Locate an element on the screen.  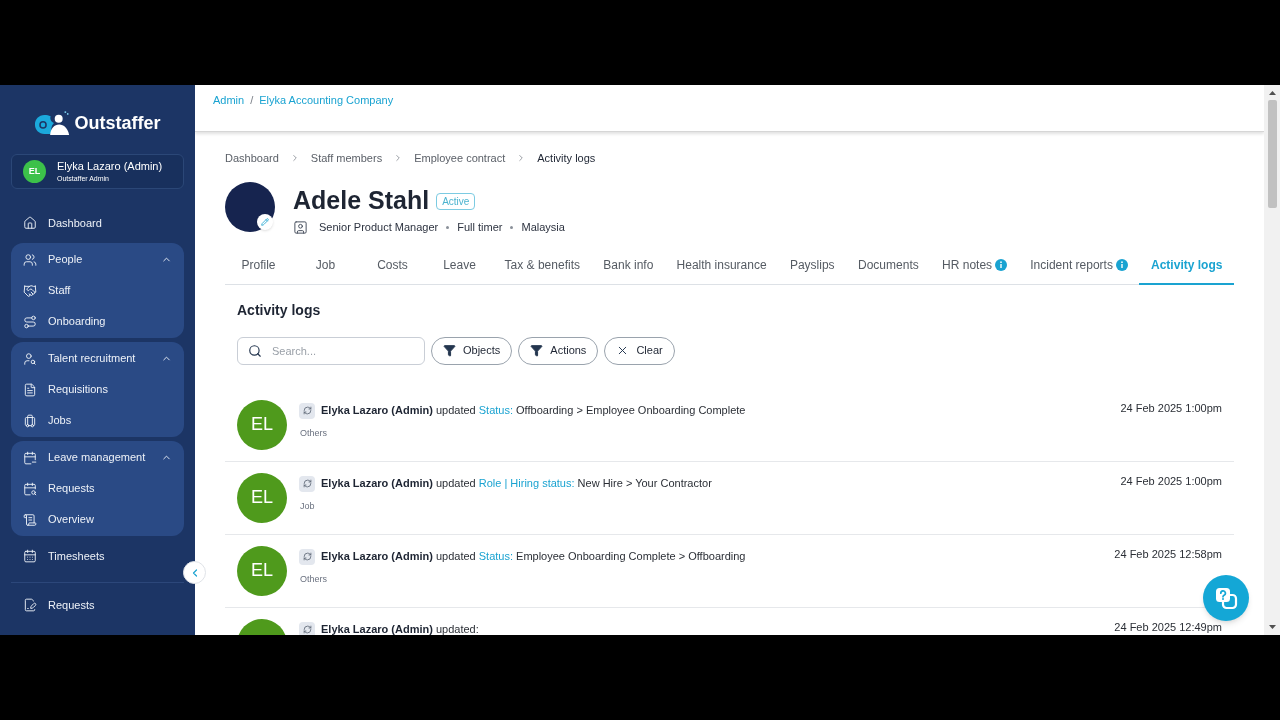
nav-item: Onboarding is located at coordinates (97, 321).